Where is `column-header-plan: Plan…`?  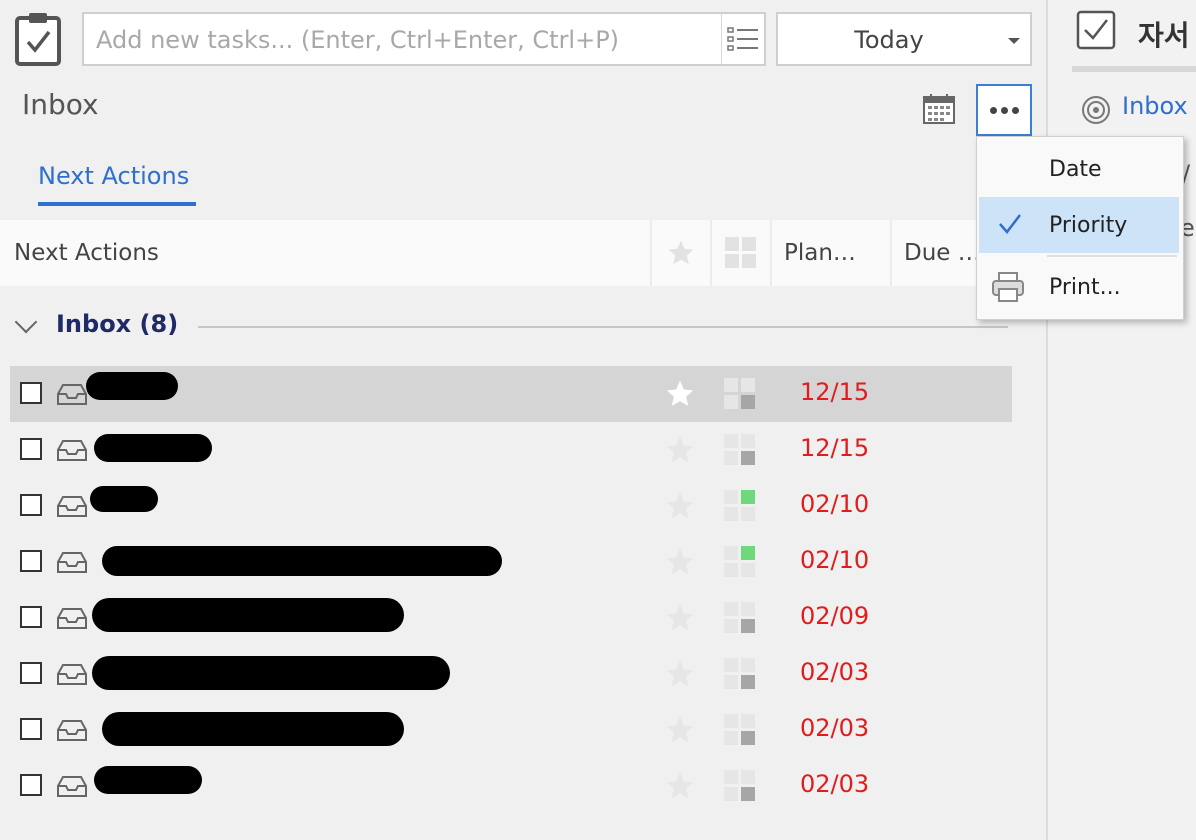
column-header-plan: Plan… is located at coordinates (832, 253).